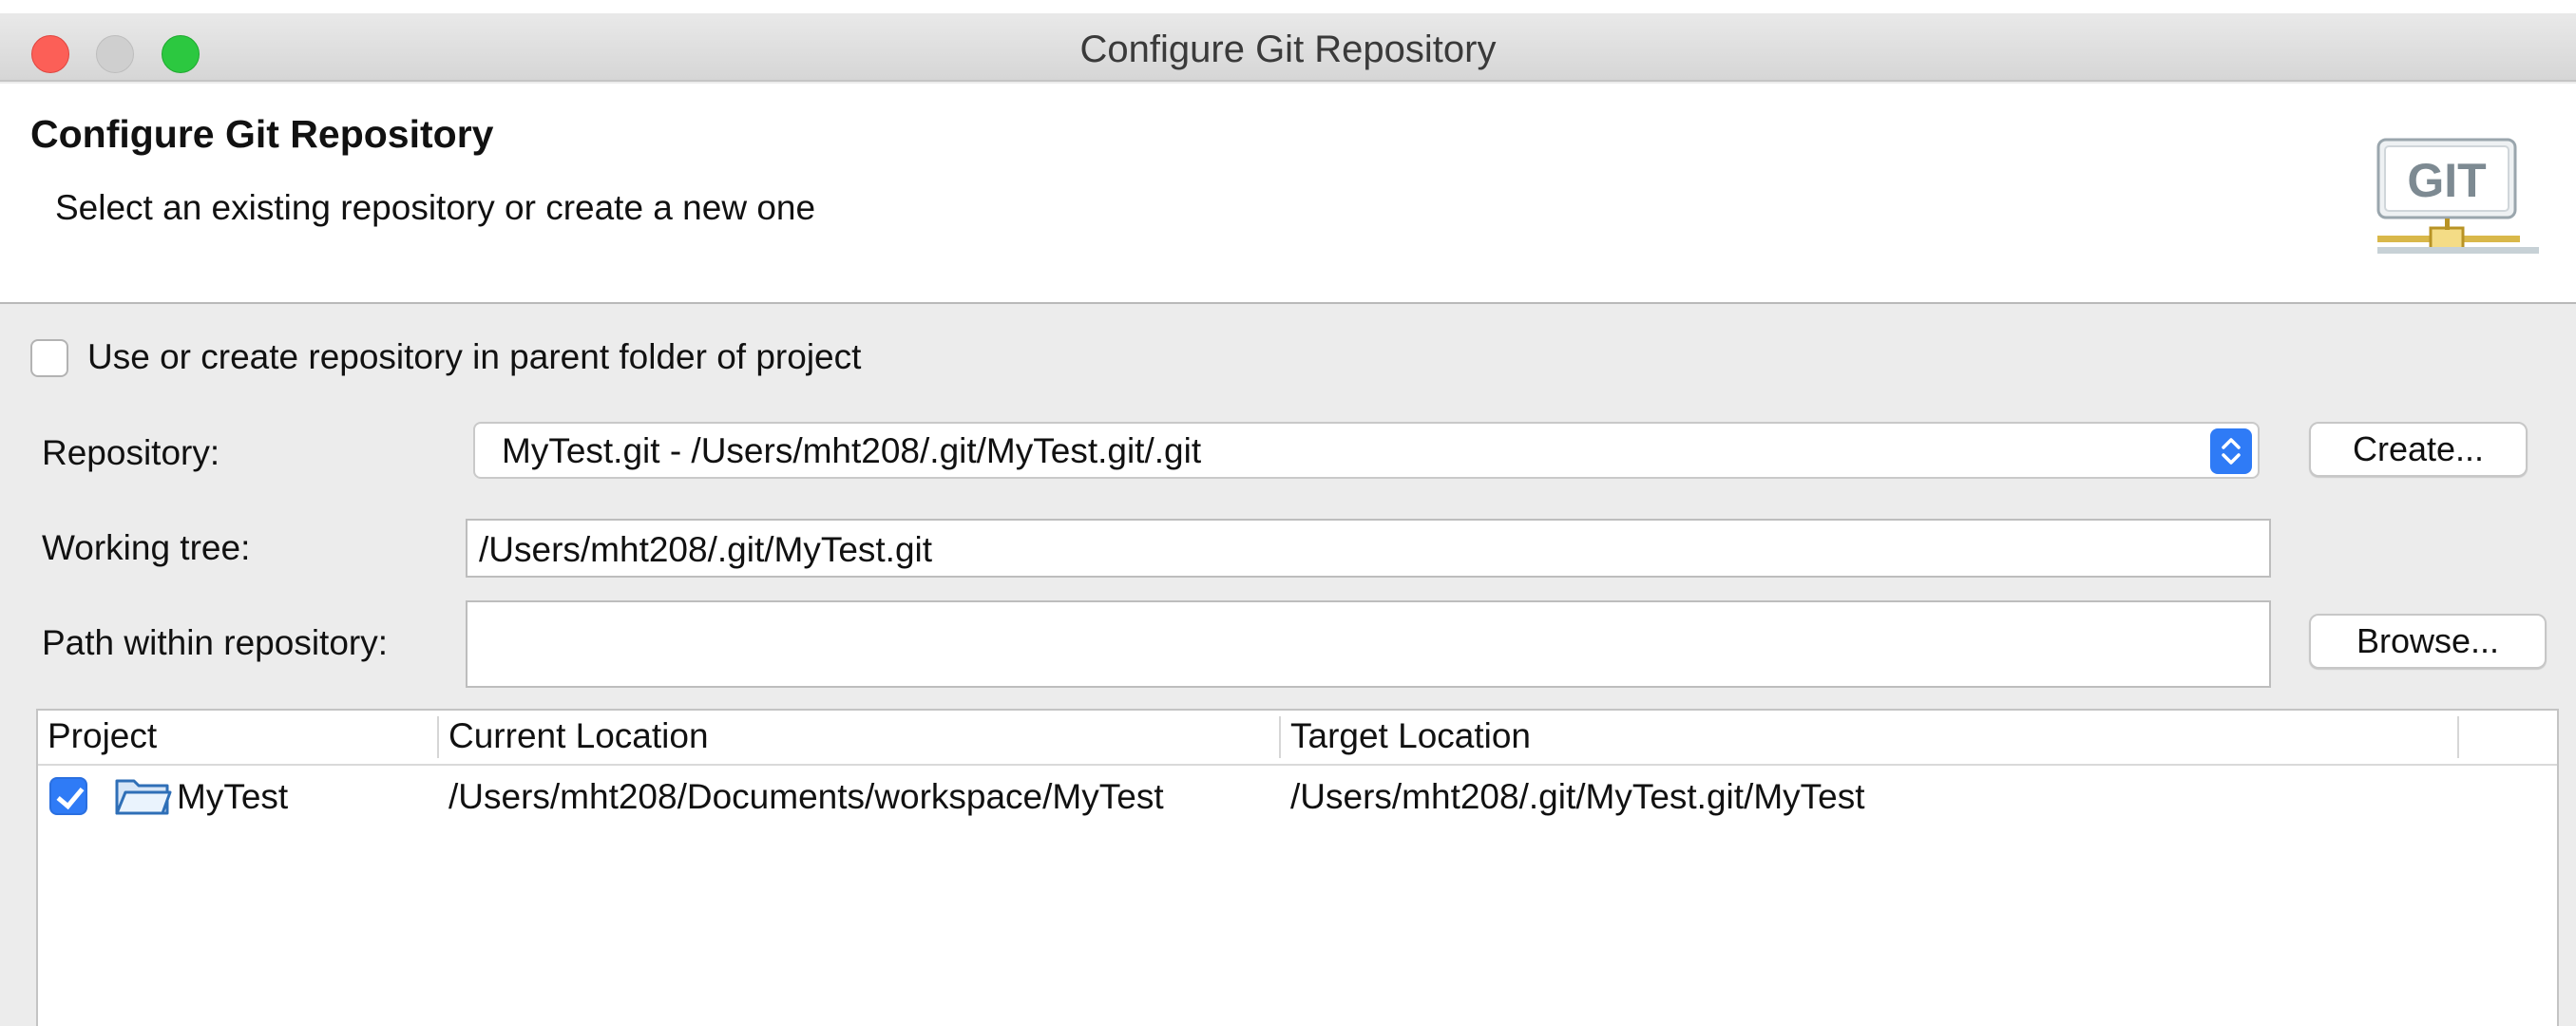 The height and width of the screenshot is (1026, 2576). Describe the element at coordinates (1288, 6) in the screenshot. I see `screen-top-strip` at that location.